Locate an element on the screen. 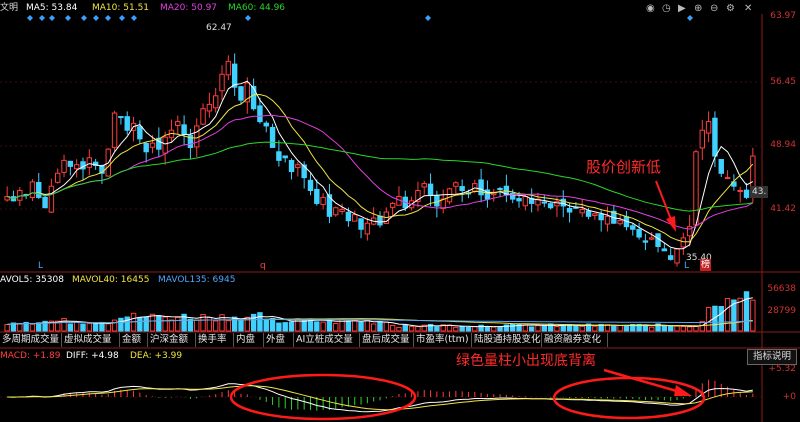 The image size is (800, 422). high-price-label: 62.47 is located at coordinates (219, 28).